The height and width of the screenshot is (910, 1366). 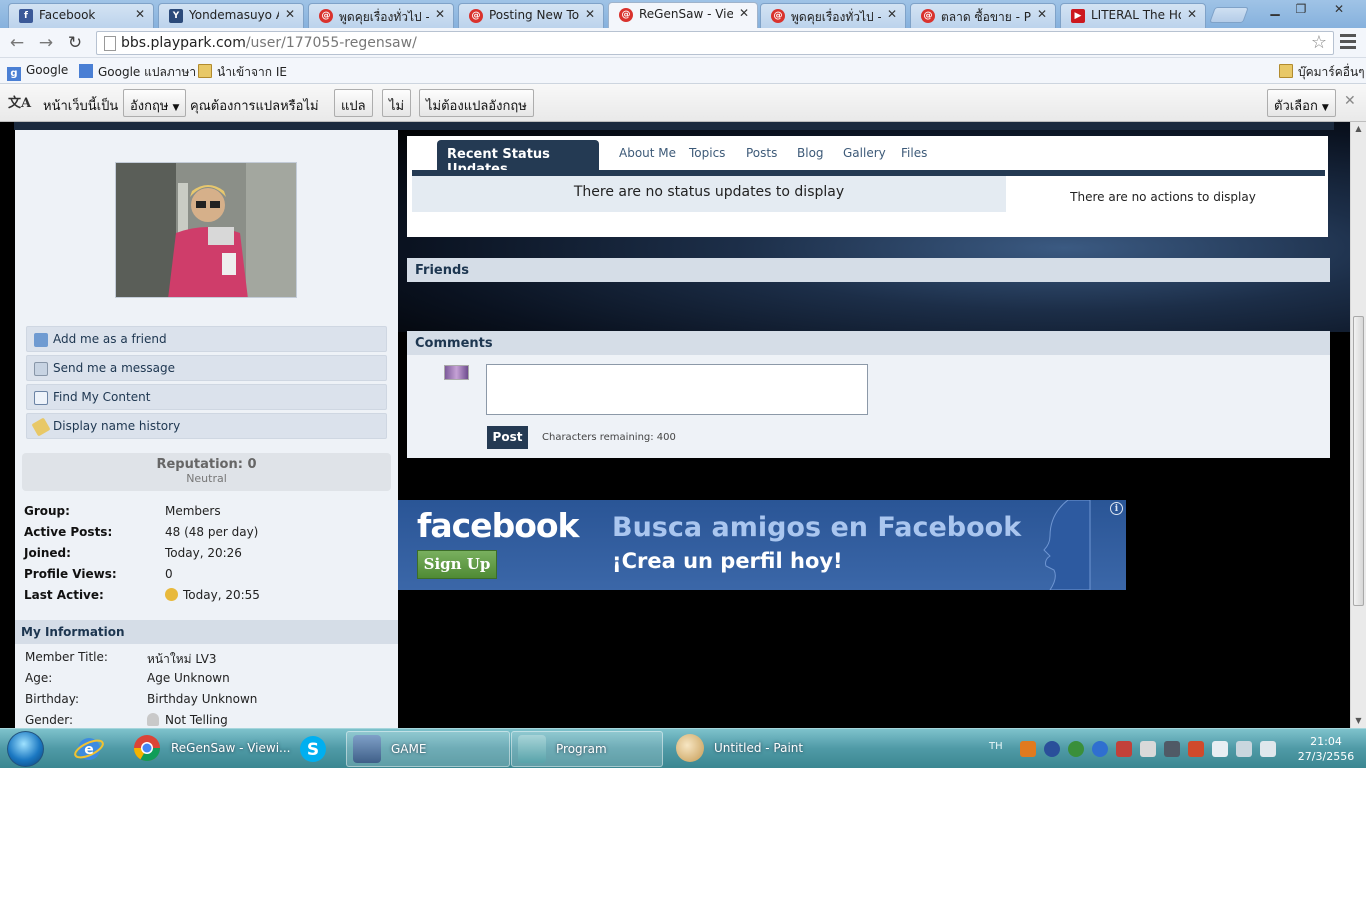 I want to click on tray-pen-icon, so click(x=1148, y=749).